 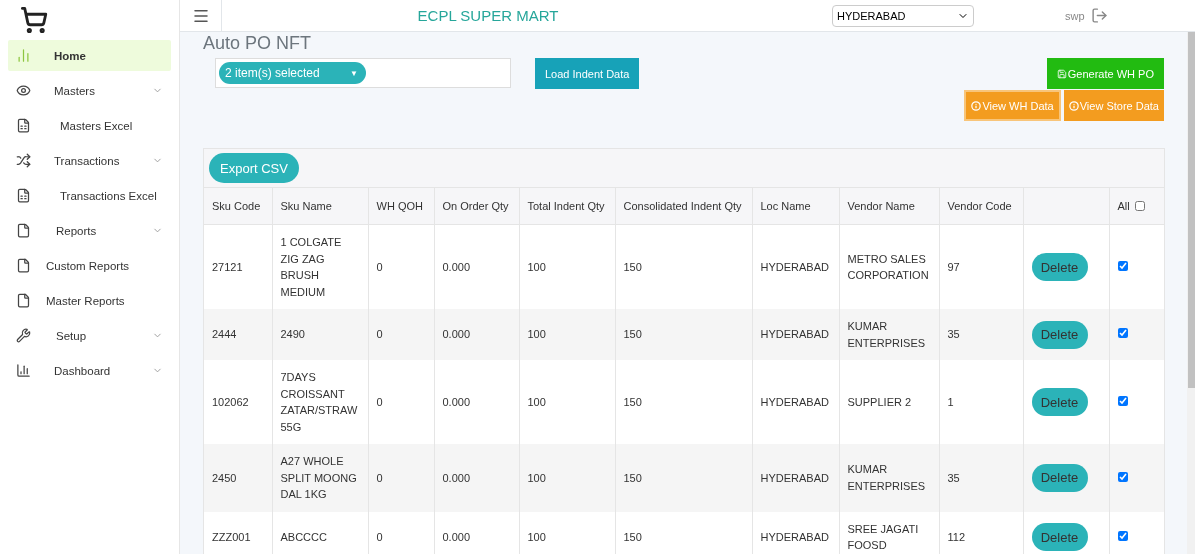 What do you see at coordinates (89, 55) in the screenshot?
I see `sidebar-item: Home` at bounding box center [89, 55].